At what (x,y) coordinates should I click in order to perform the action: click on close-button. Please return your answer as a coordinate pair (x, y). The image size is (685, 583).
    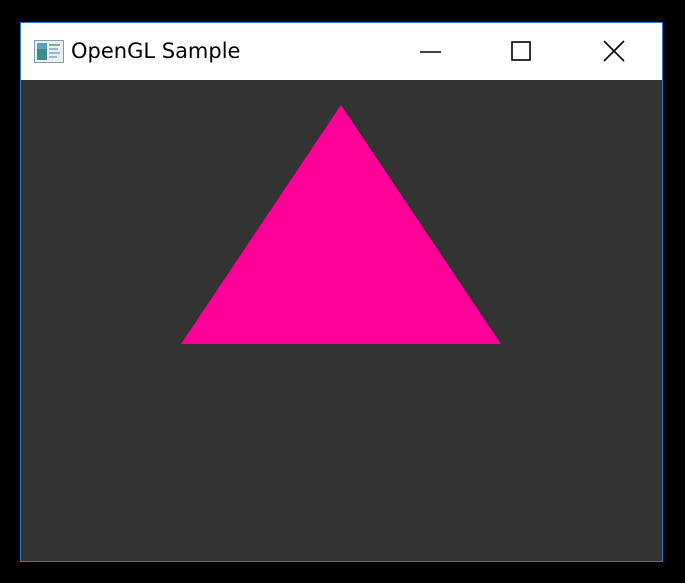
    Looking at the image, I should click on (614, 51).